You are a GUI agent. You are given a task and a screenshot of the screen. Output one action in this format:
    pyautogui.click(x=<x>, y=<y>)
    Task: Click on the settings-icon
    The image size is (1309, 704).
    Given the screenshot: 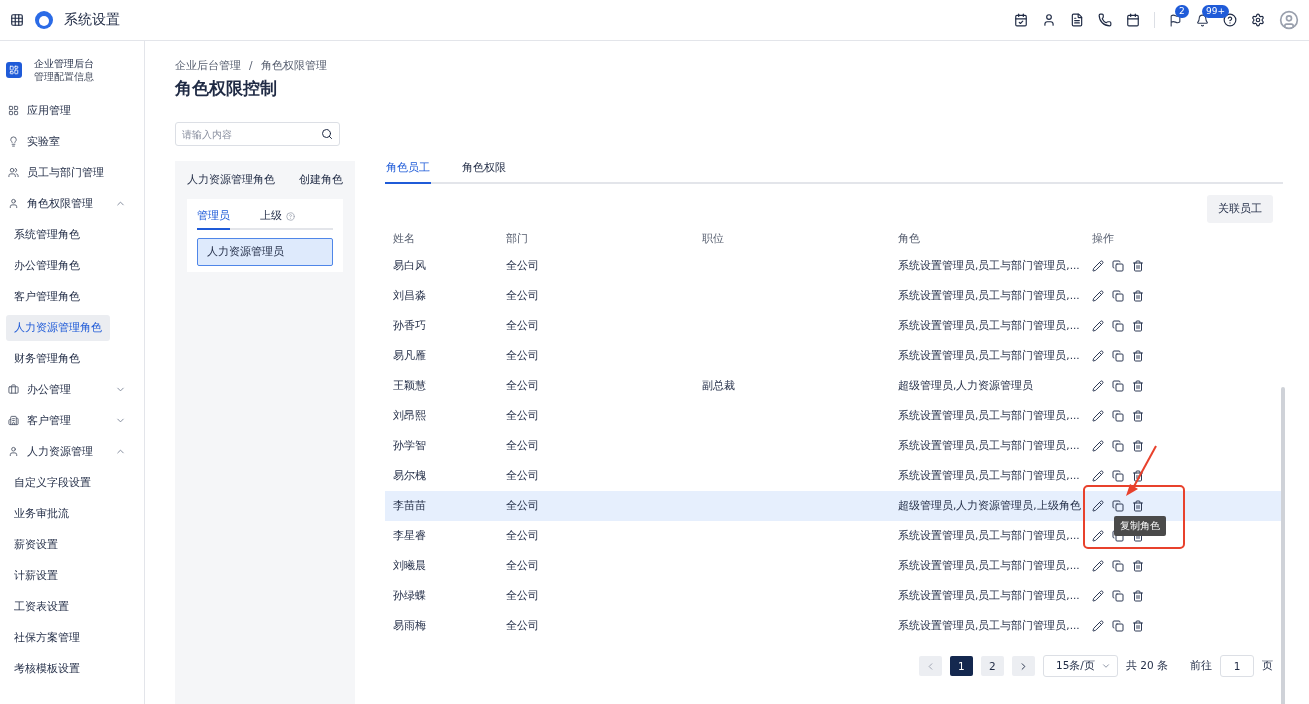 What is the action you would take?
    pyautogui.click(x=1258, y=20)
    